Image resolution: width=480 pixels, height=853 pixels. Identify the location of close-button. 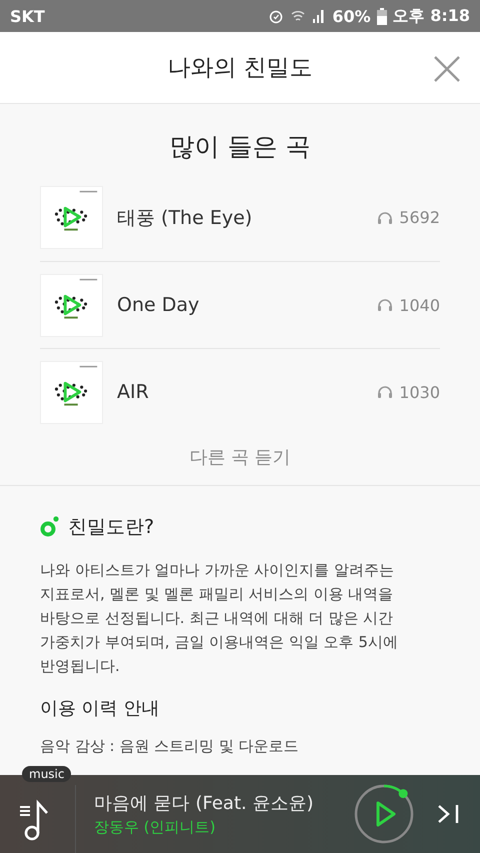
(447, 69).